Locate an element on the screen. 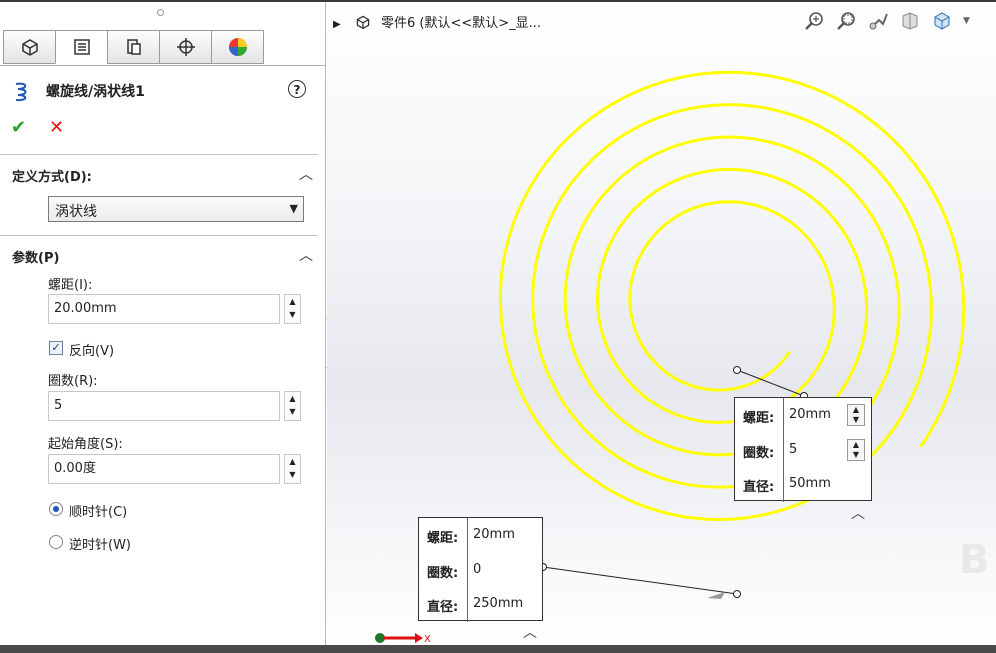 This screenshot has height=653, width=996. revolutions-spinner: ▲ ▼ is located at coordinates (292, 406).